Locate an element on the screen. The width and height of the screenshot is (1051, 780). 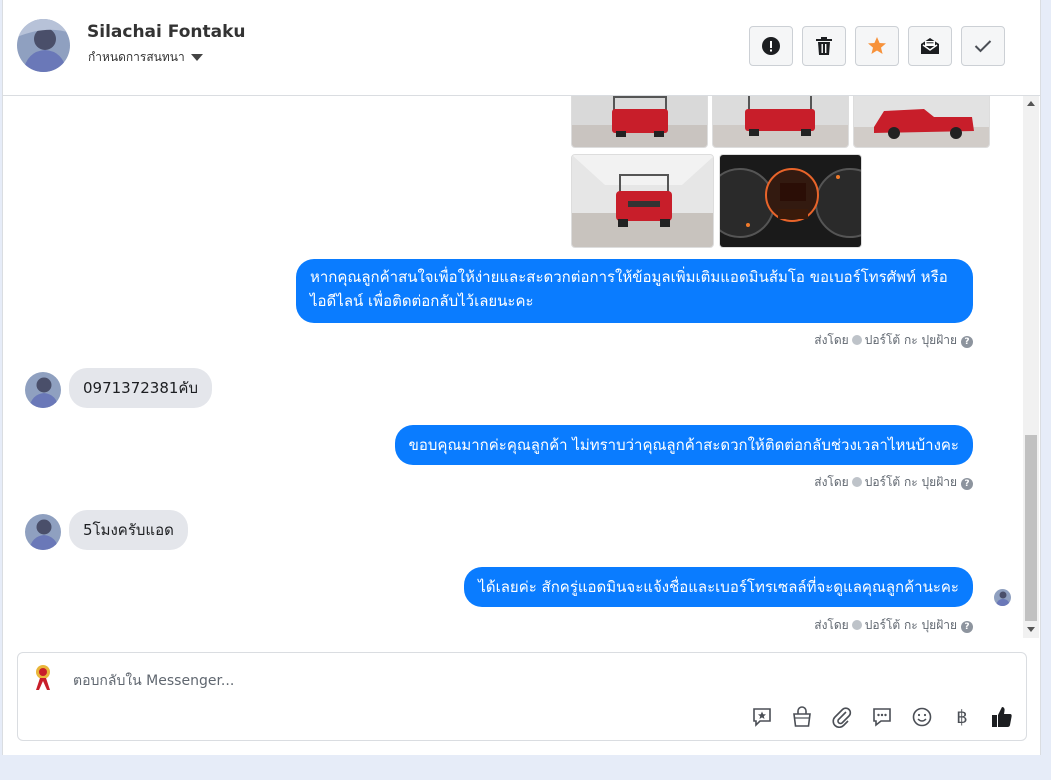
saved-replies-button is located at coordinates (882, 717).